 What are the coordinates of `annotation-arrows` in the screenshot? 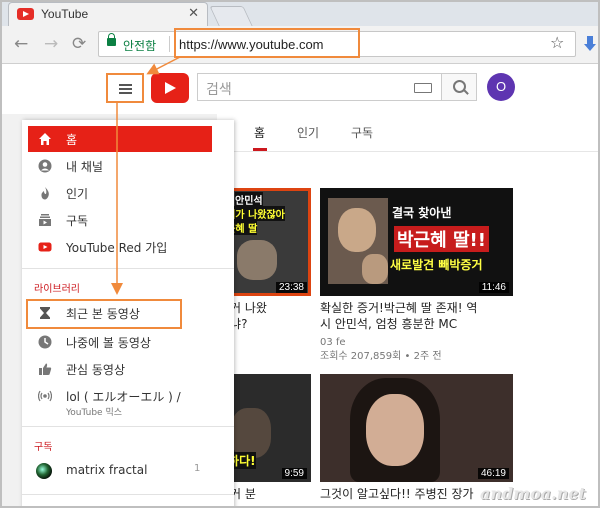 It's located at (146, 175).